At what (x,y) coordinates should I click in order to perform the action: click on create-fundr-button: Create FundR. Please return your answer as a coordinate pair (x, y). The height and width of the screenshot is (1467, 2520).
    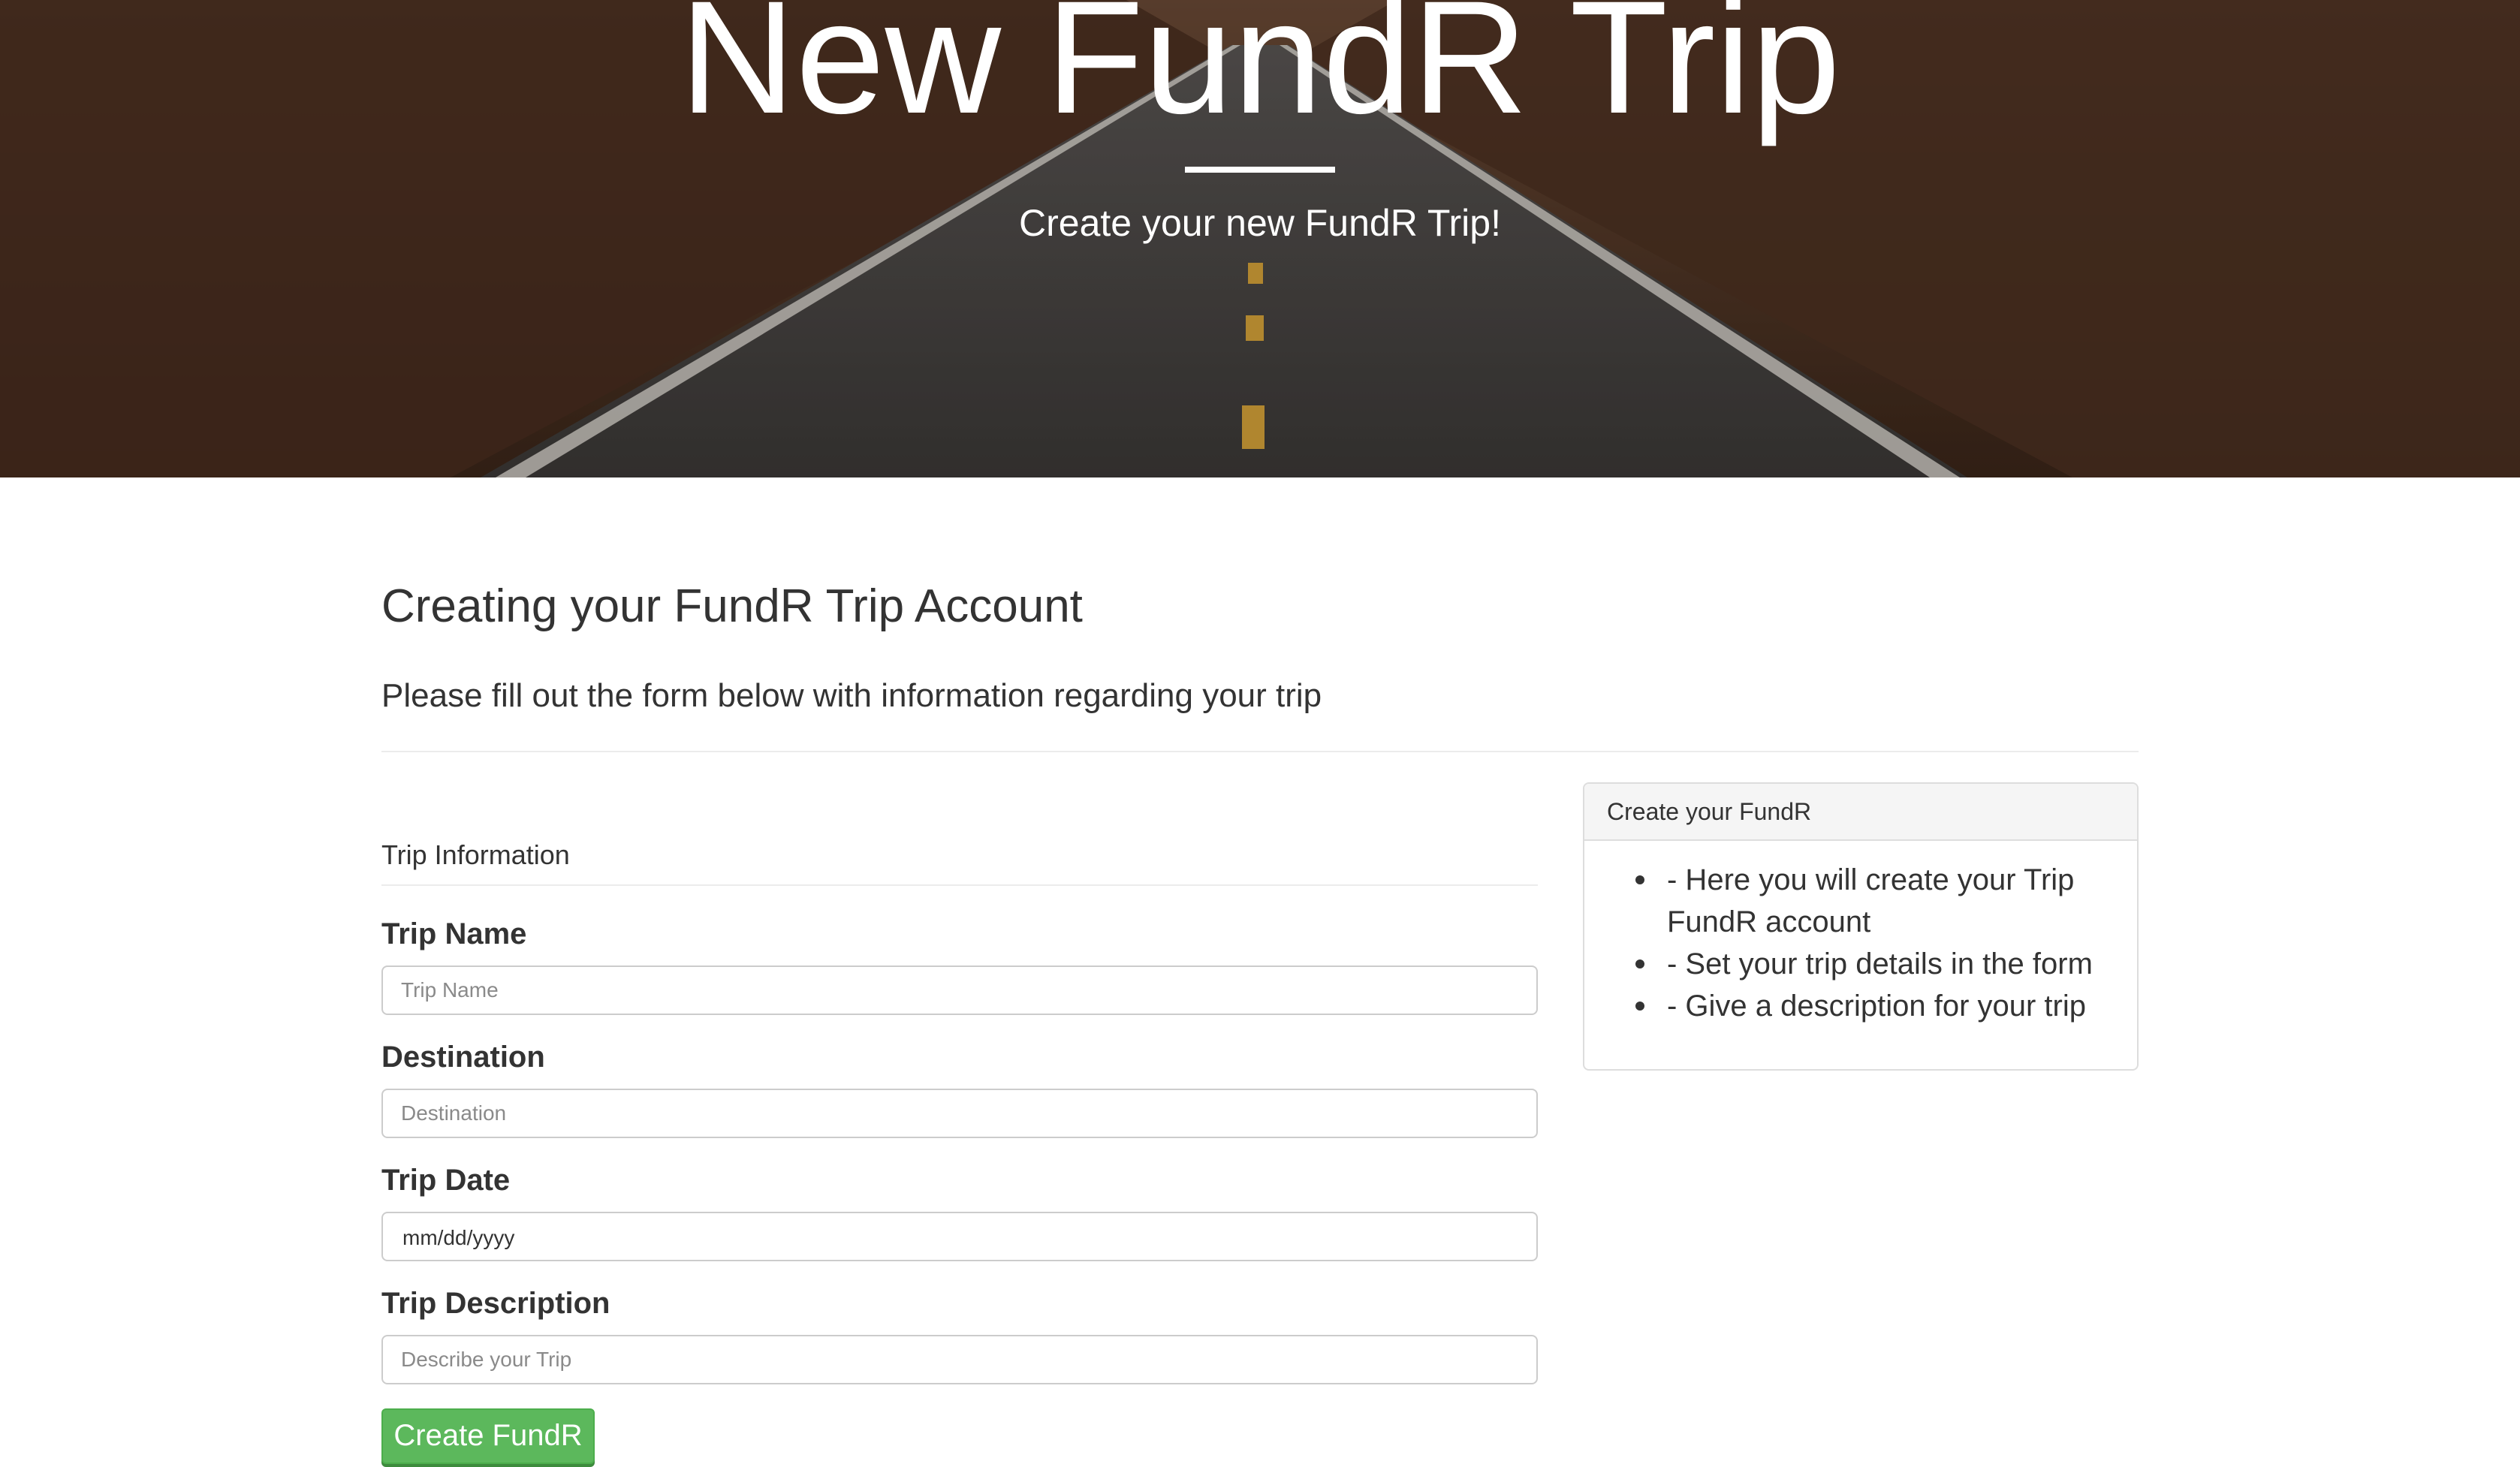
    Looking at the image, I should click on (488, 1436).